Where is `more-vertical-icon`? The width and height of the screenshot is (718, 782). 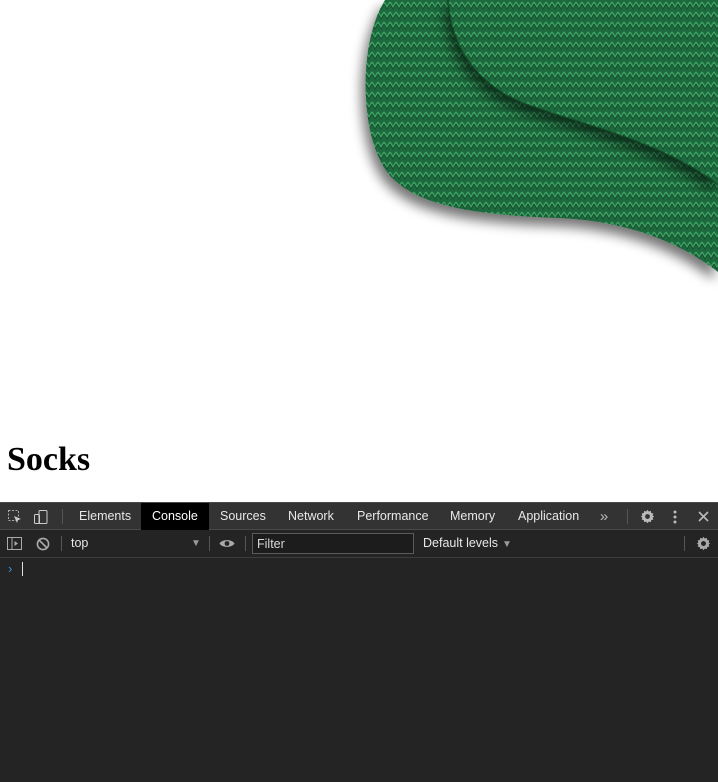
more-vertical-icon is located at coordinates (675, 516).